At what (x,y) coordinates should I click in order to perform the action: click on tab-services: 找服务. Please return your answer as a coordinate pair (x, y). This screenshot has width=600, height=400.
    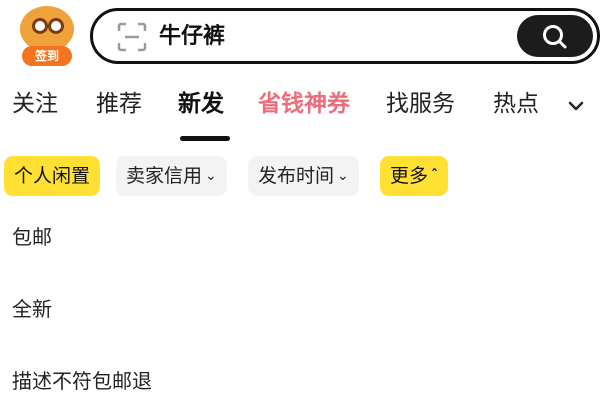
    Looking at the image, I should click on (420, 104).